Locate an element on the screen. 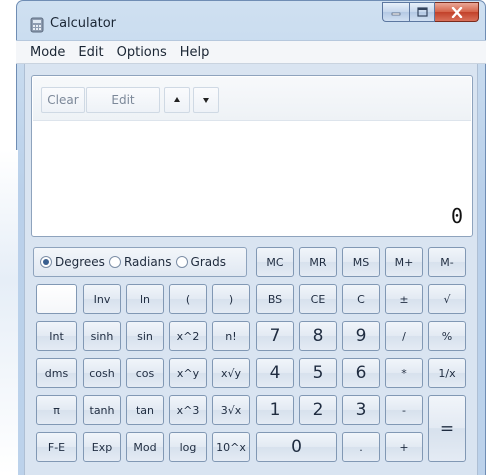 The width and height of the screenshot is (488, 475). key-cube-root: 3√x is located at coordinates (231, 410).